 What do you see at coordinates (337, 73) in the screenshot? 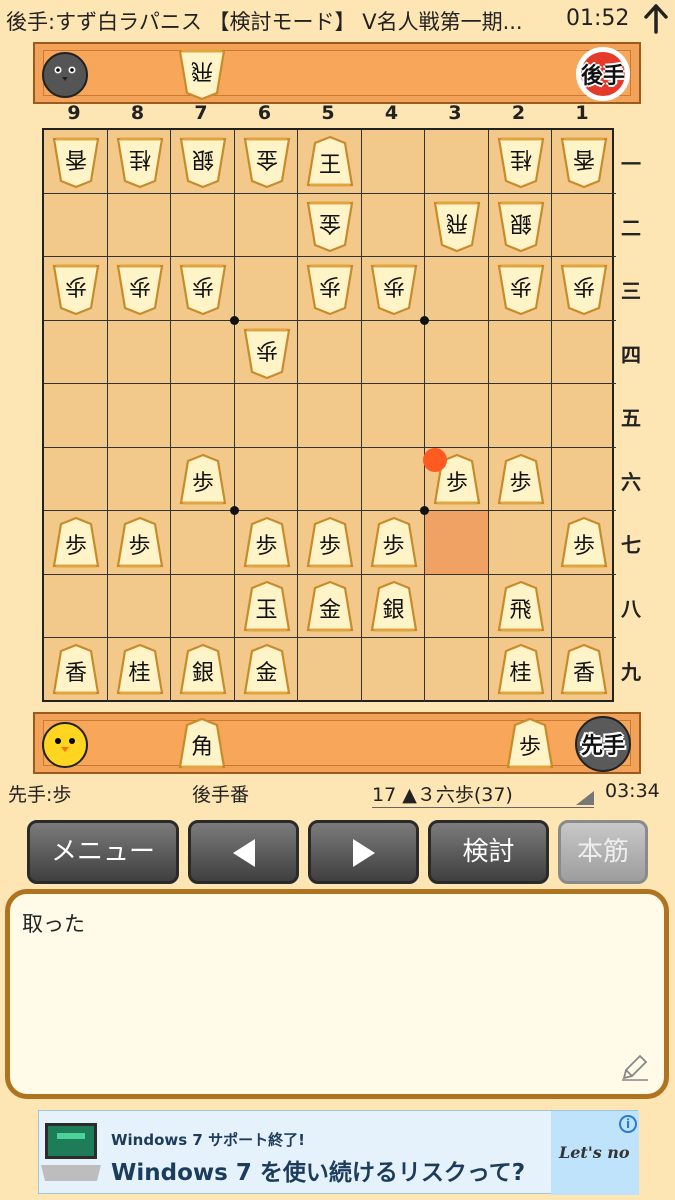
I see `gote-hand-area: 飛 後手` at bounding box center [337, 73].